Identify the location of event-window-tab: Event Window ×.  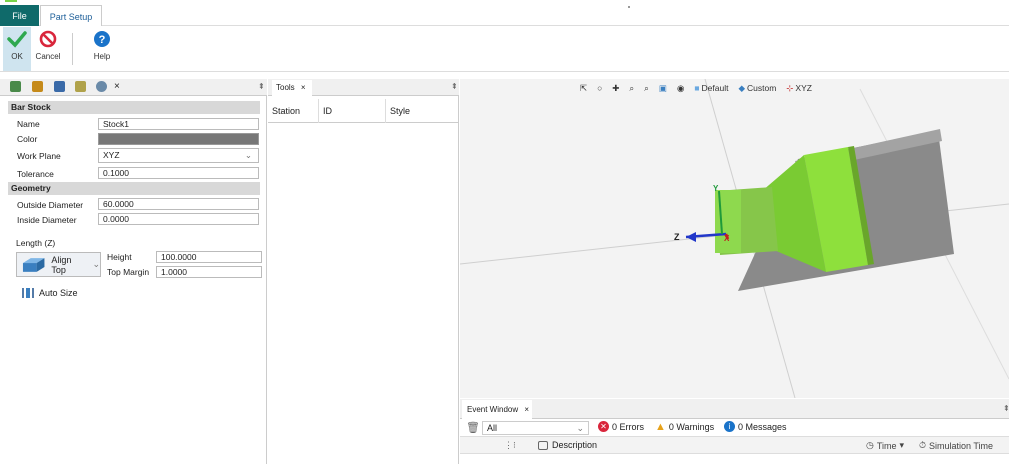
(497, 409).